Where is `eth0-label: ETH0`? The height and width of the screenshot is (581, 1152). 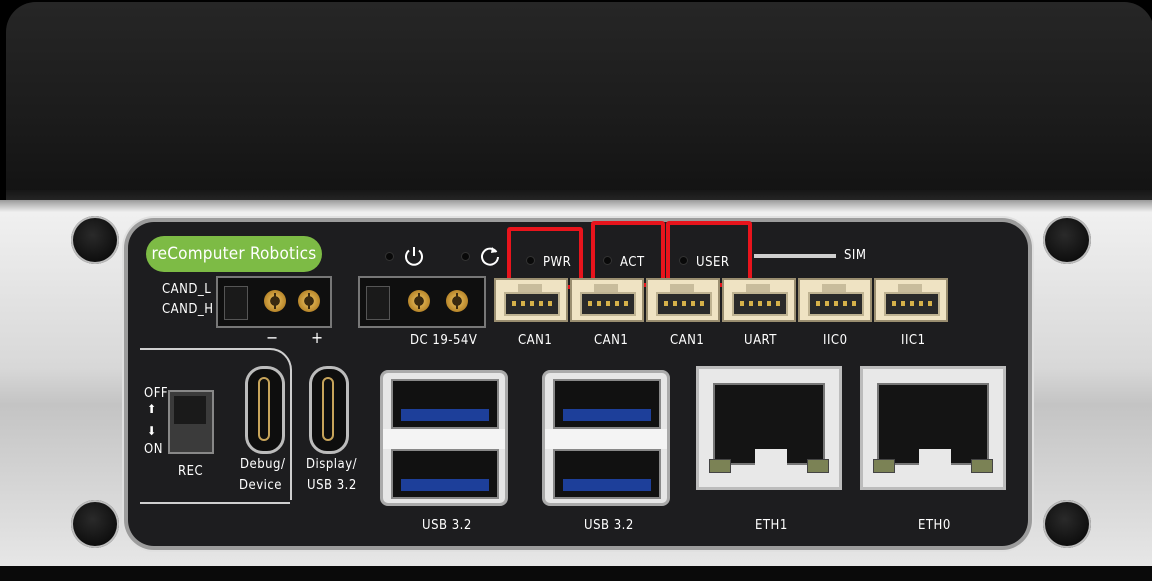
eth0-label: ETH0 is located at coordinates (934, 525).